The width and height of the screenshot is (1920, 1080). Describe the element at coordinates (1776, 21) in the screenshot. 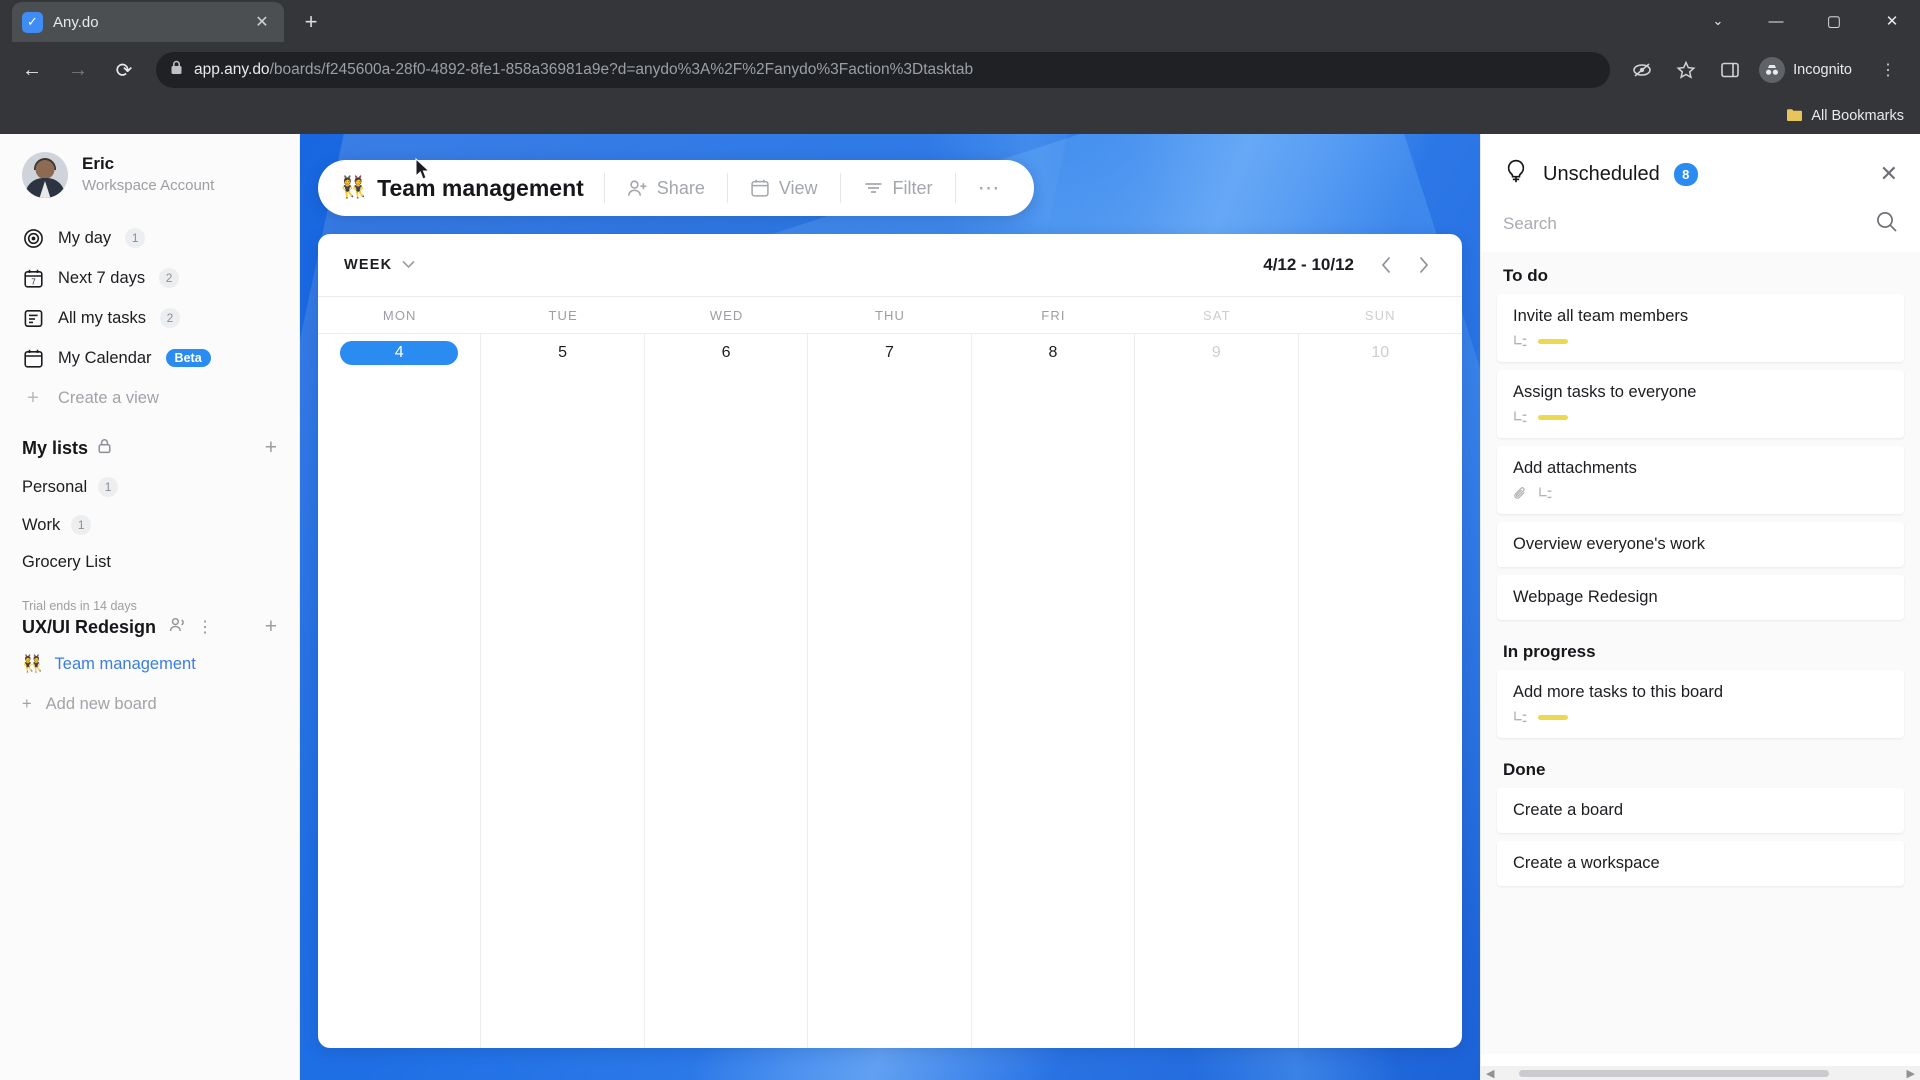

I see `minimize-icon: —` at that location.